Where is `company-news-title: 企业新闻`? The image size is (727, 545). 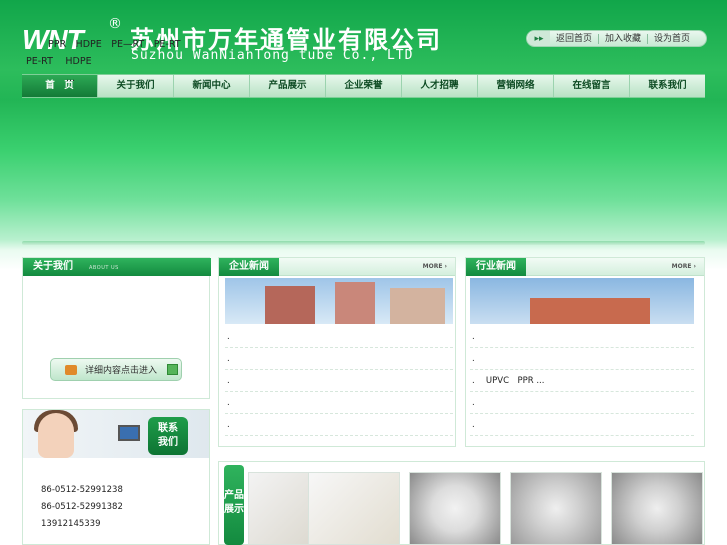
company-news-title: 企业新闻 is located at coordinates (249, 267).